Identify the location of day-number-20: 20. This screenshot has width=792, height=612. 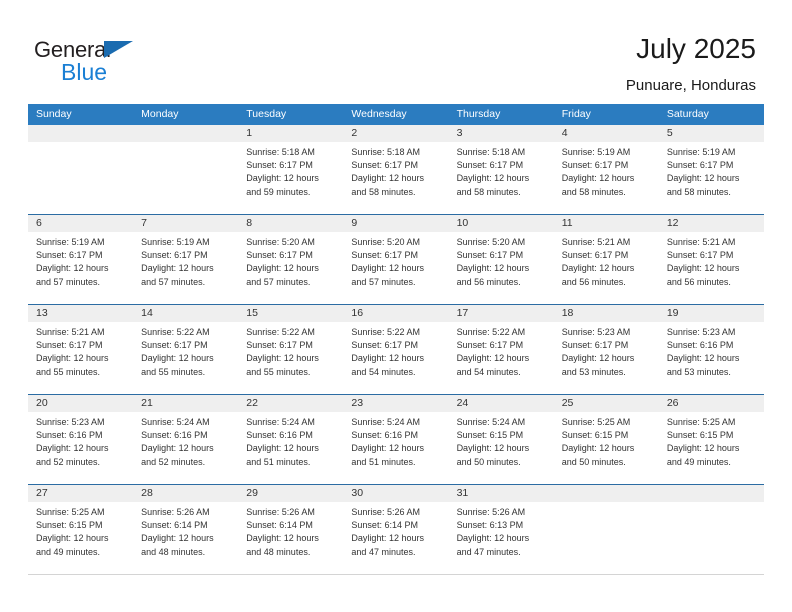
(80, 403).